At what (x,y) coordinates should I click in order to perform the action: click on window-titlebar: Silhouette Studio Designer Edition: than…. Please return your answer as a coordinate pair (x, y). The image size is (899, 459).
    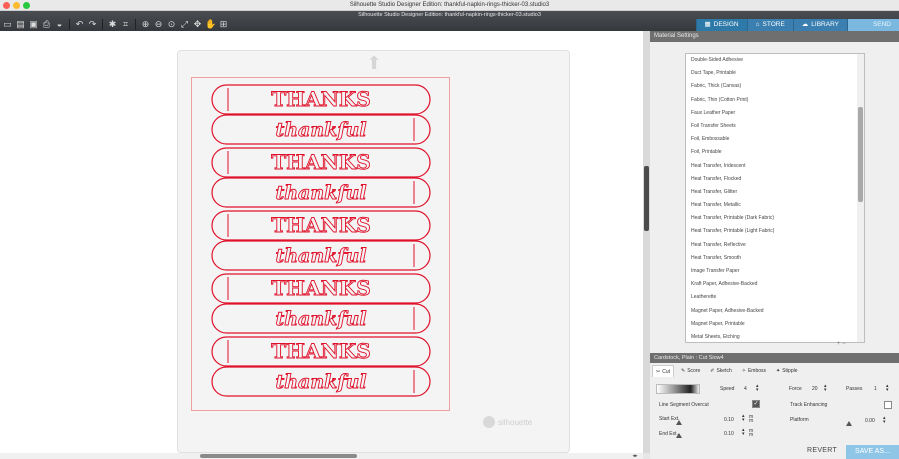
    Looking at the image, I should click on (449, 5).